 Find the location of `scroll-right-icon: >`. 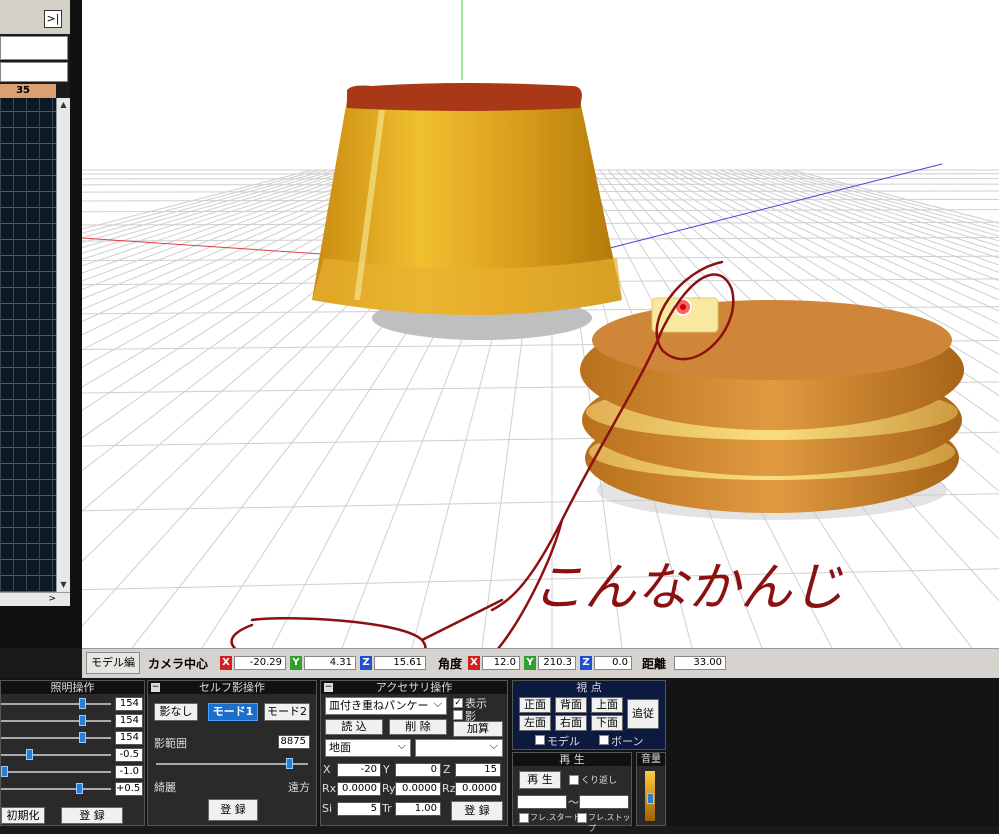

scroll-right-icon: > is located at coordinates (52, 599).